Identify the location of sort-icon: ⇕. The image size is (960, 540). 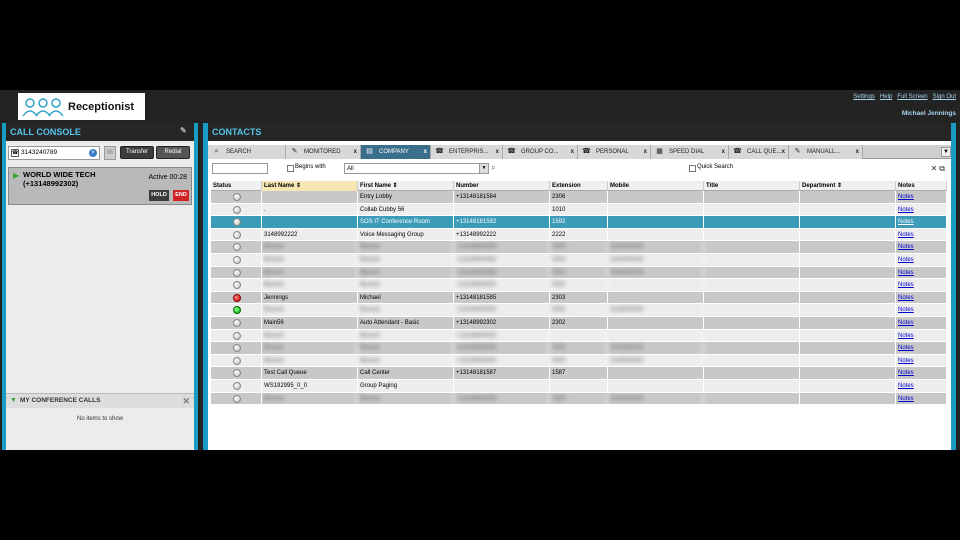
(394, 186).